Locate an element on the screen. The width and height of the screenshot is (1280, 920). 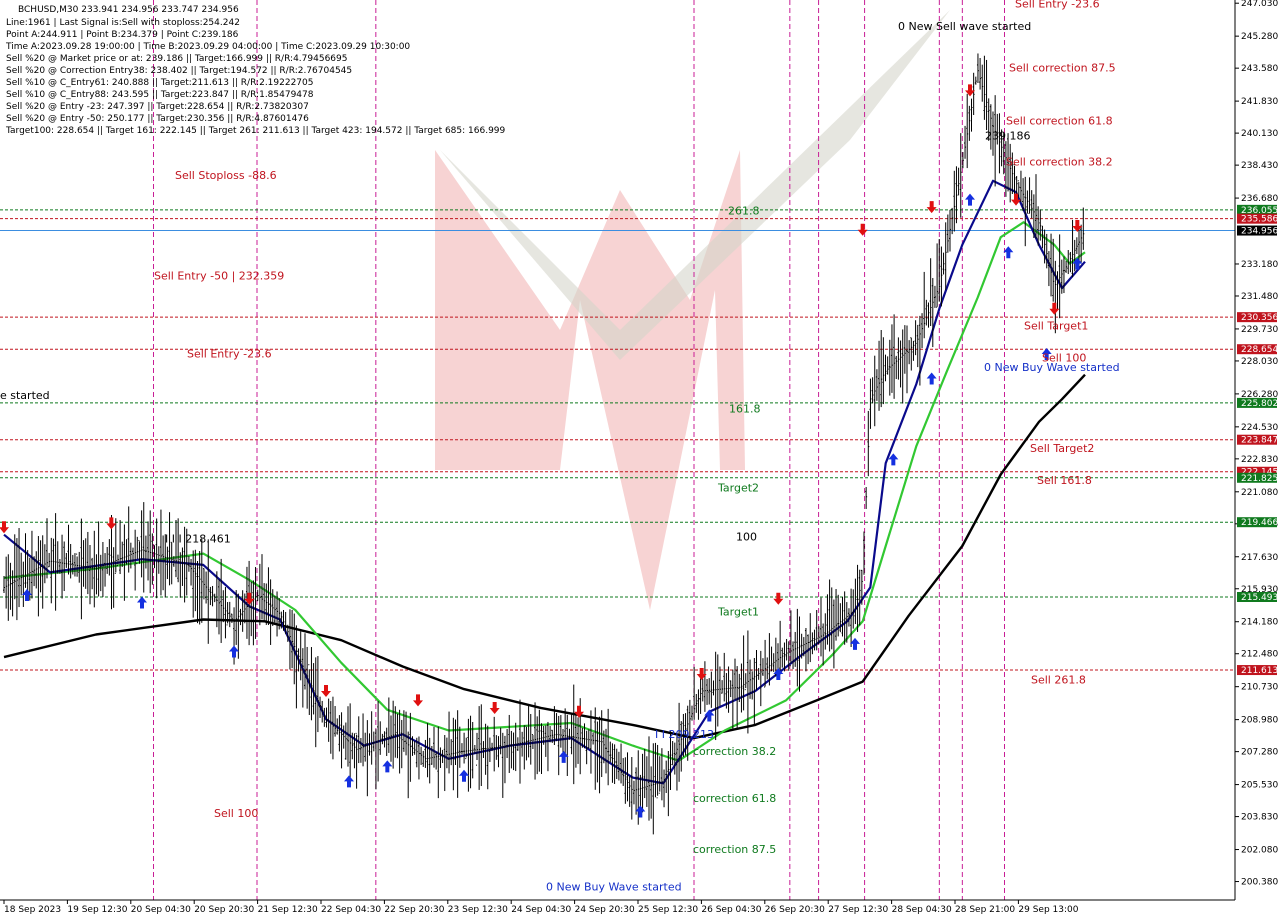
time-tick-label: 18 Sep 2023 is located at coordinates (32, 910).